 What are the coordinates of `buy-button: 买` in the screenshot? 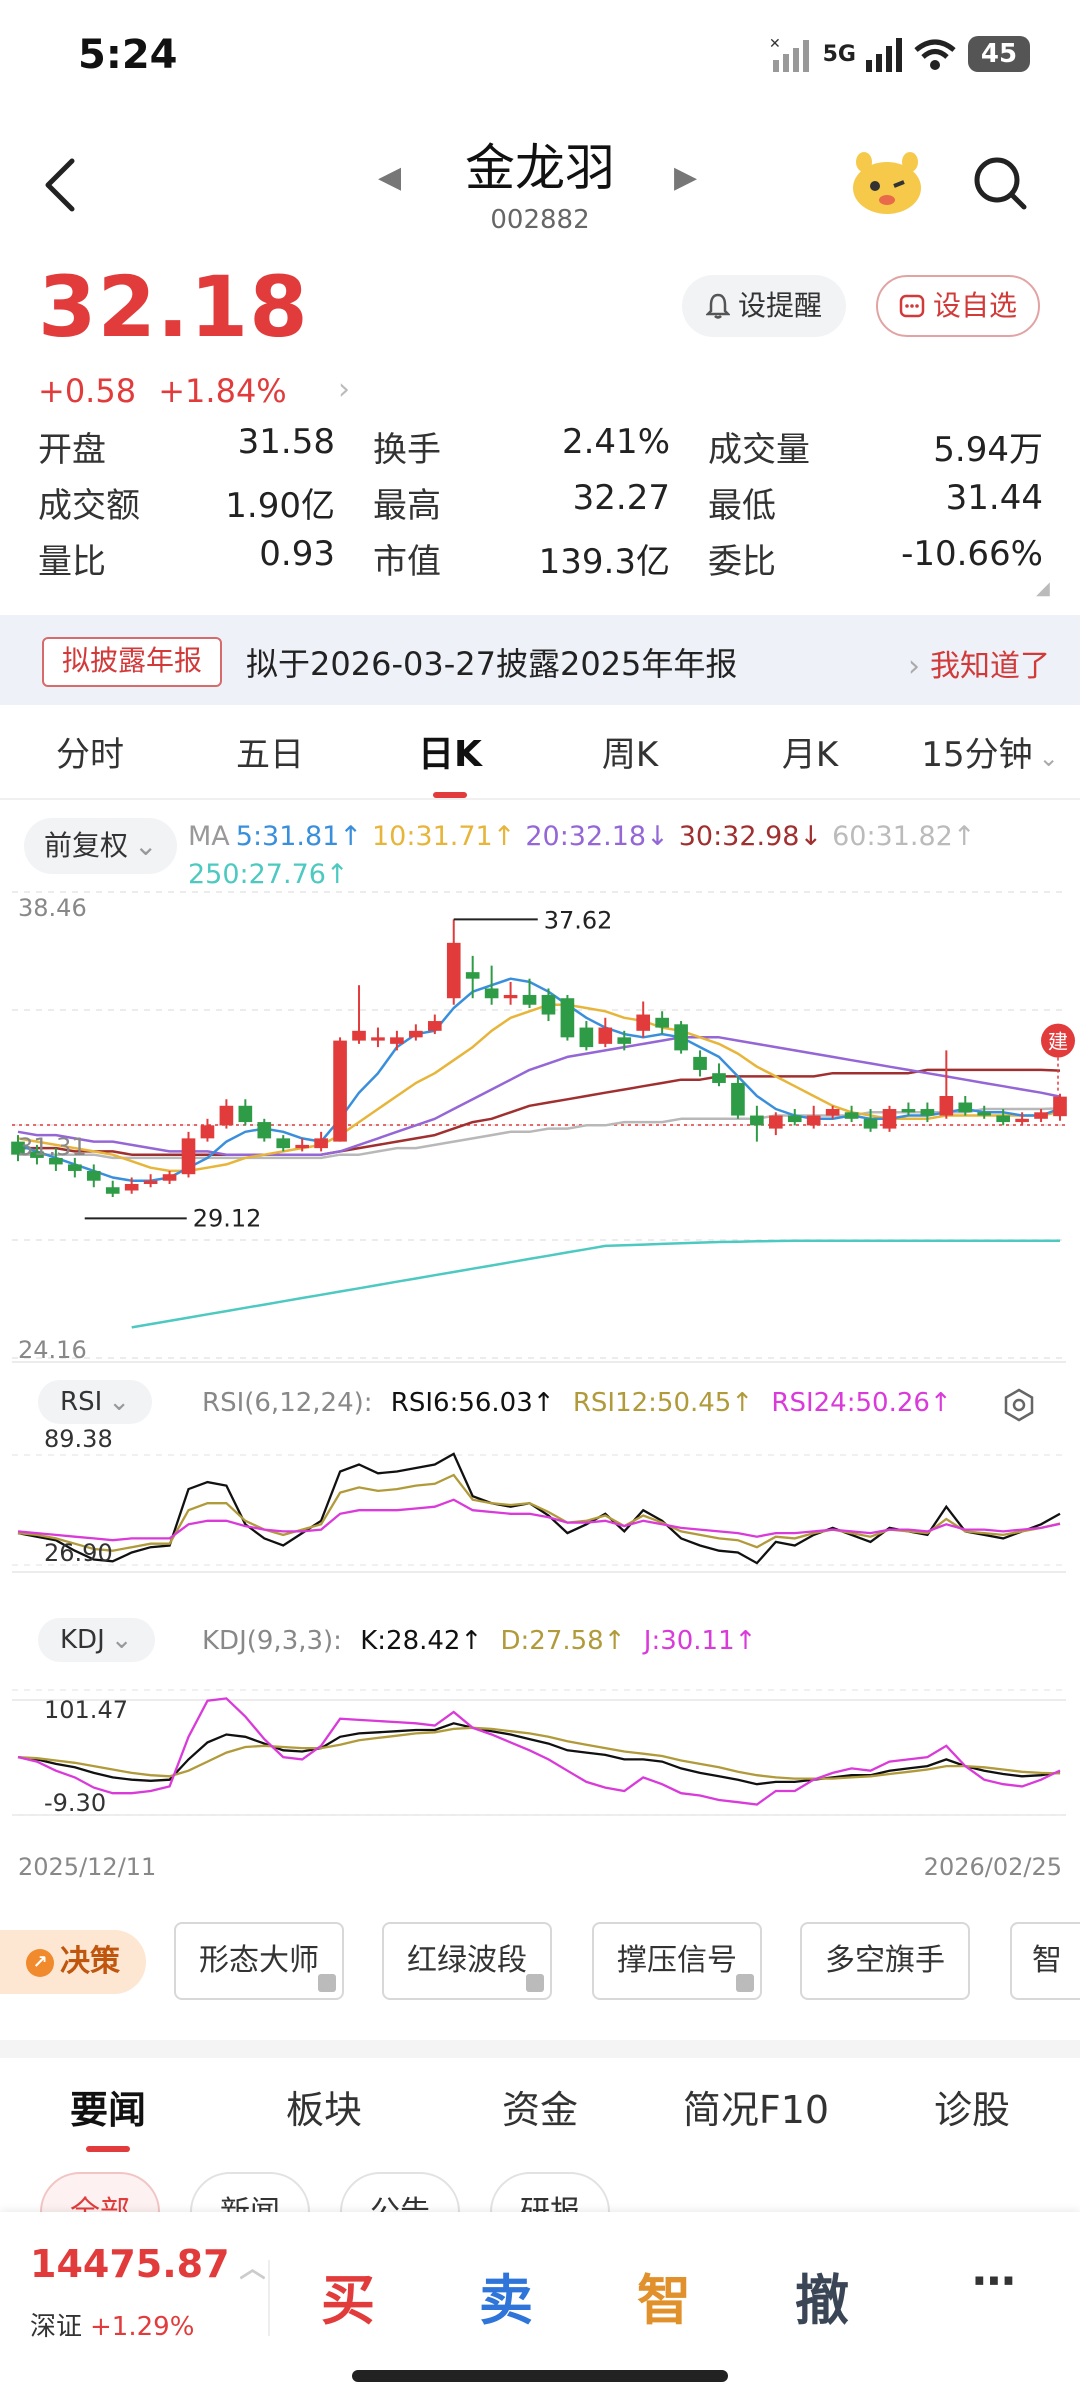 It's located at (348, 2295).